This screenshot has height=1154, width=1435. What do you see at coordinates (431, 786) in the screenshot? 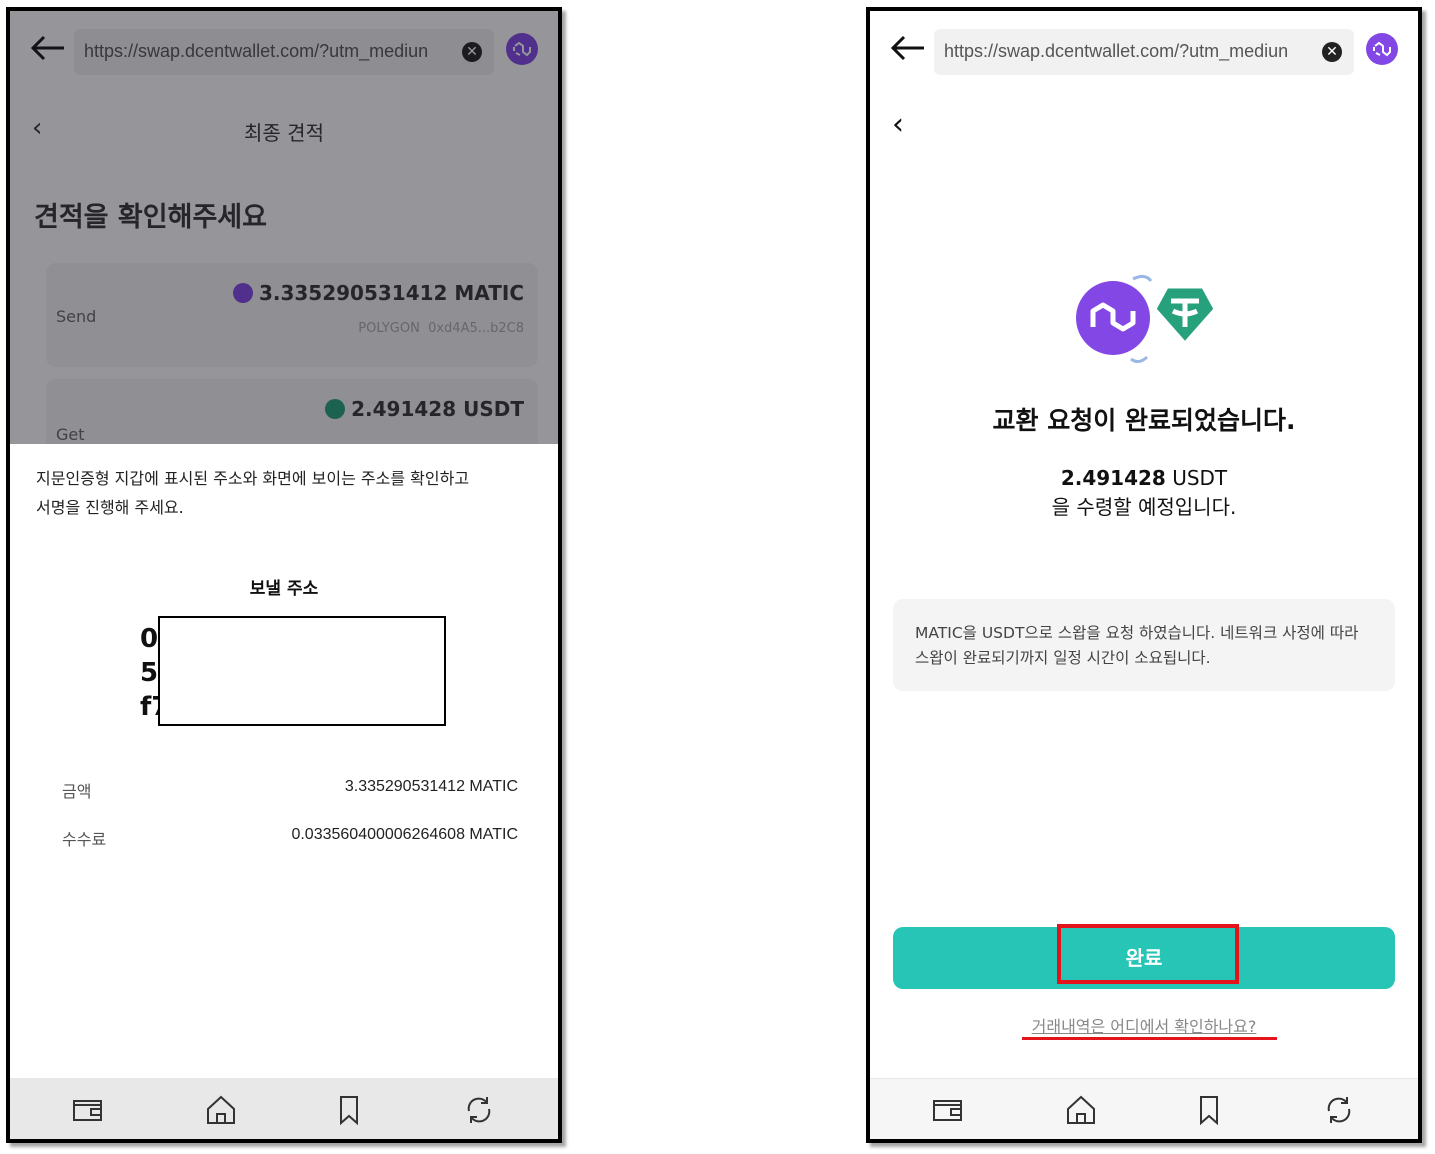
I see `amount-value: 3.335290531412 MATIC` at bounding box center [431, 786].